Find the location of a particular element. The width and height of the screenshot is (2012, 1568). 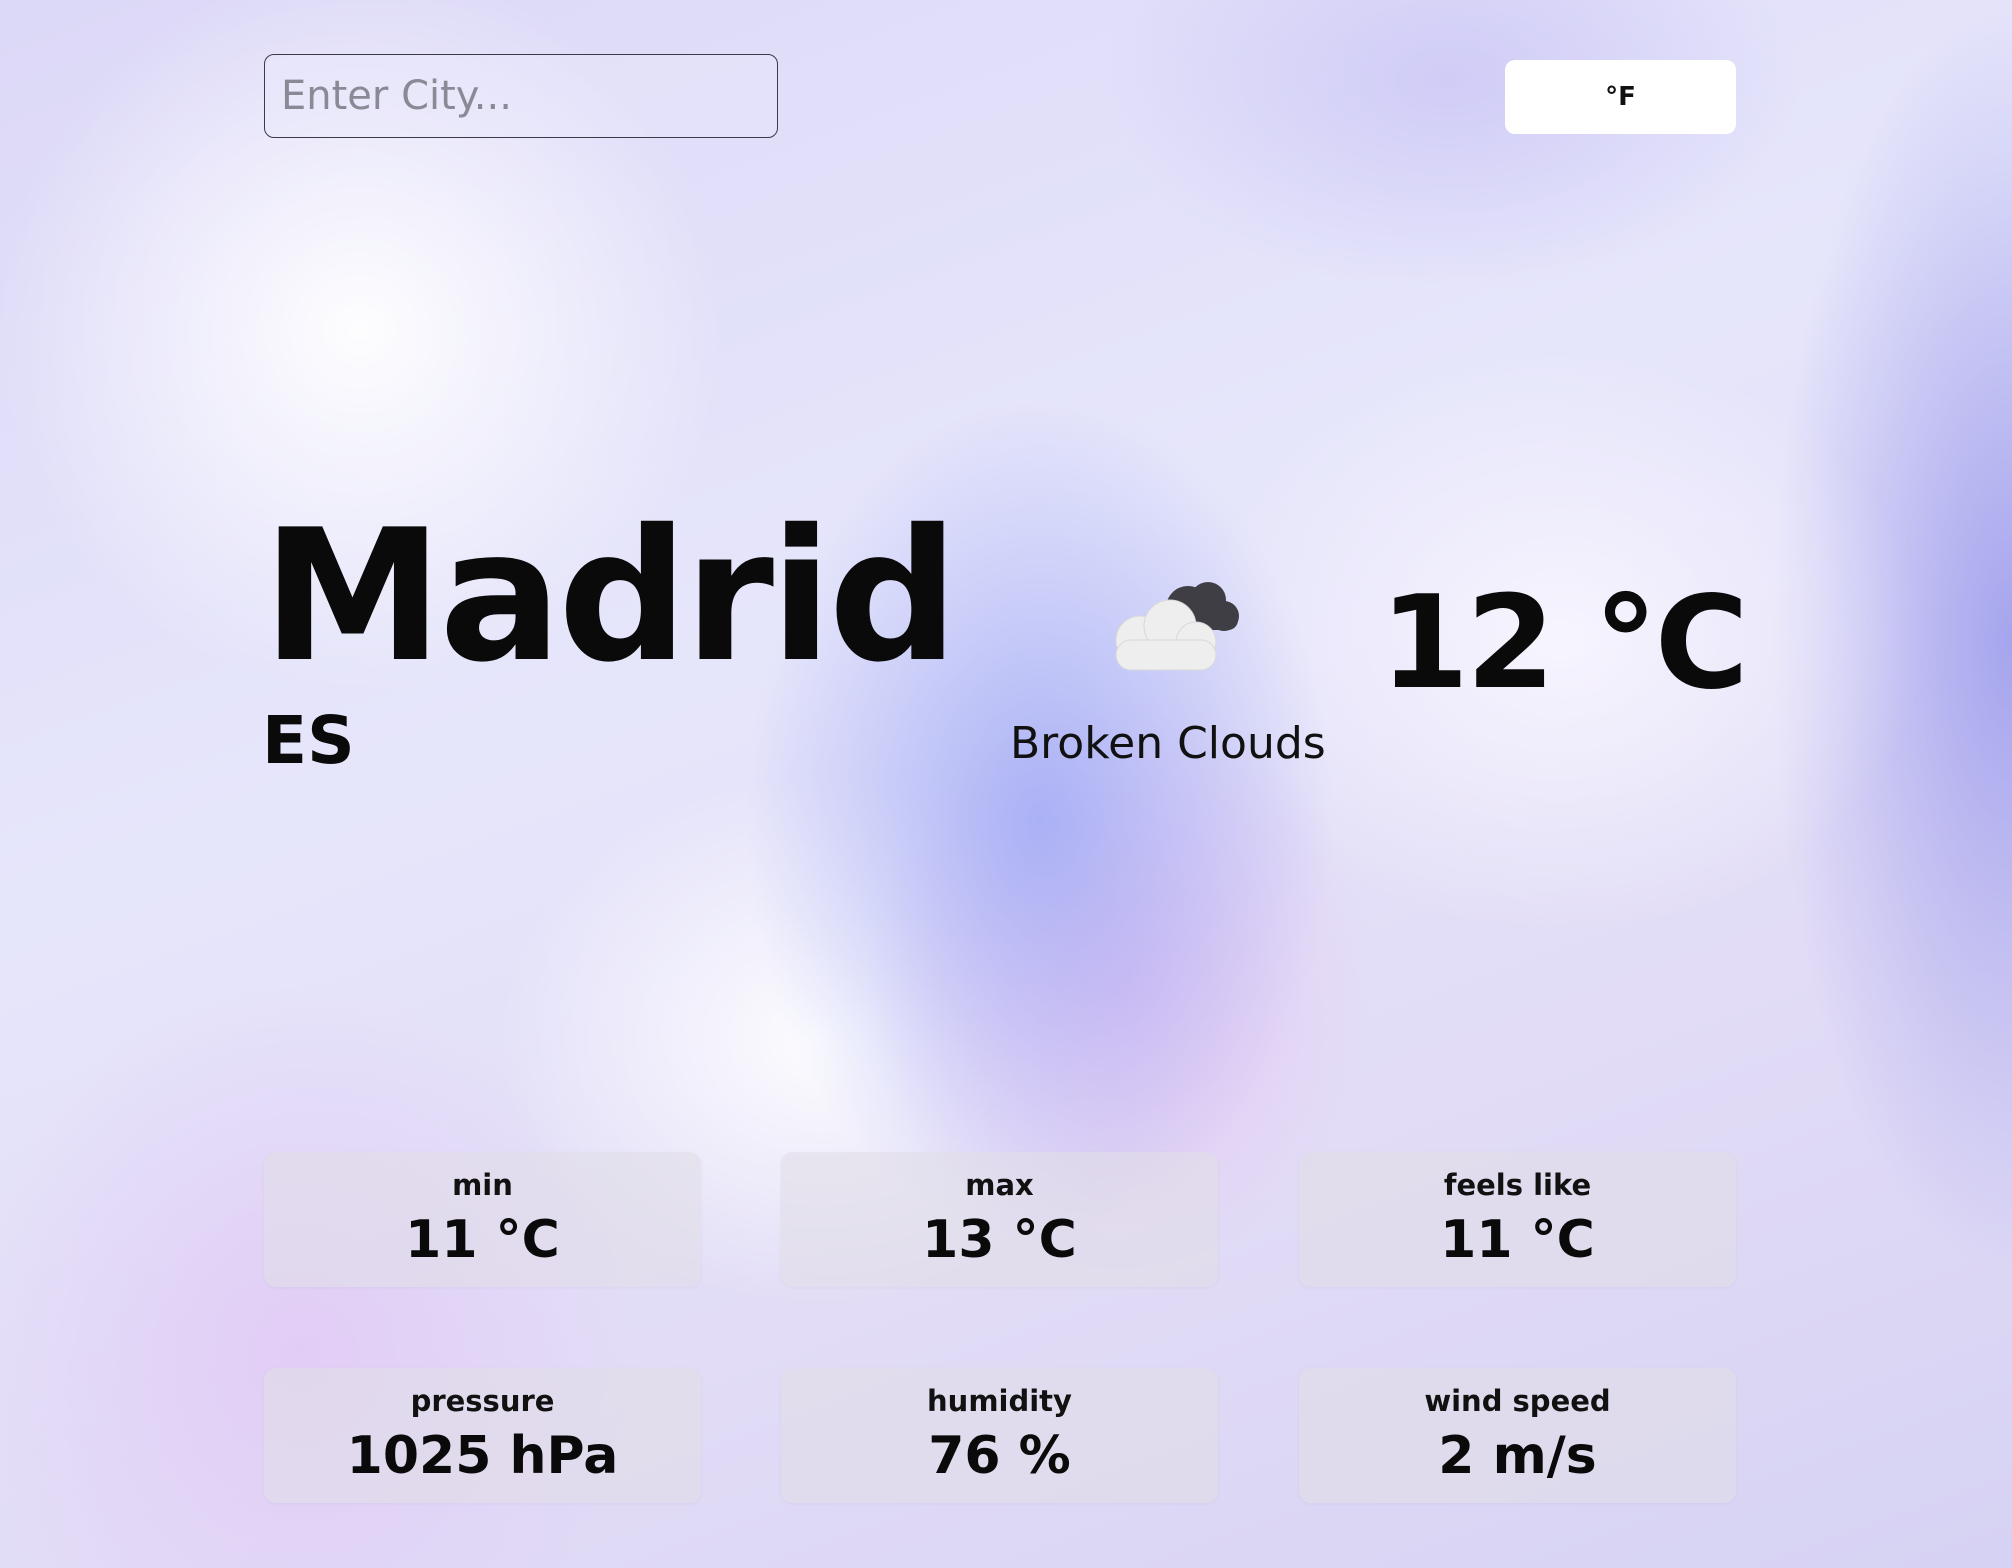

stat-card-feels-like: feels like 11 °C is located at coordinates (1517, 1219).